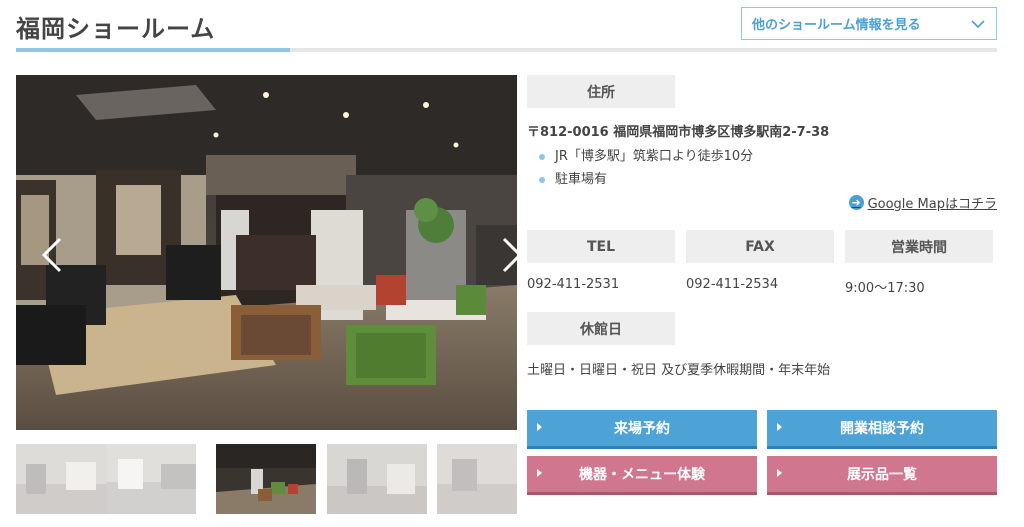  Describe the element at coordinates (856, 202) in the screenshot. I see `arrow-right-circle-icon: ➜` at that location.